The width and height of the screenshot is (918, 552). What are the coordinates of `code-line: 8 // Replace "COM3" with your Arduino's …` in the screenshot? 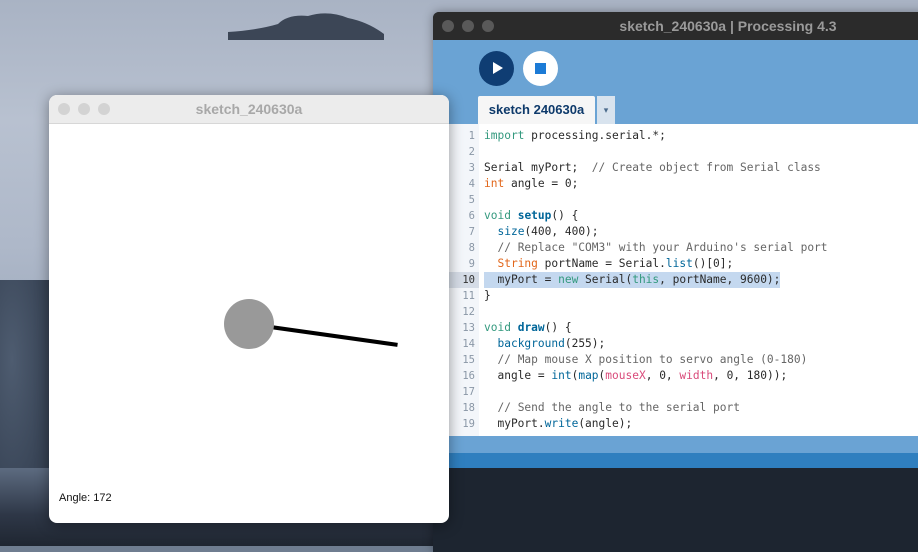 It's located at (683, 248).